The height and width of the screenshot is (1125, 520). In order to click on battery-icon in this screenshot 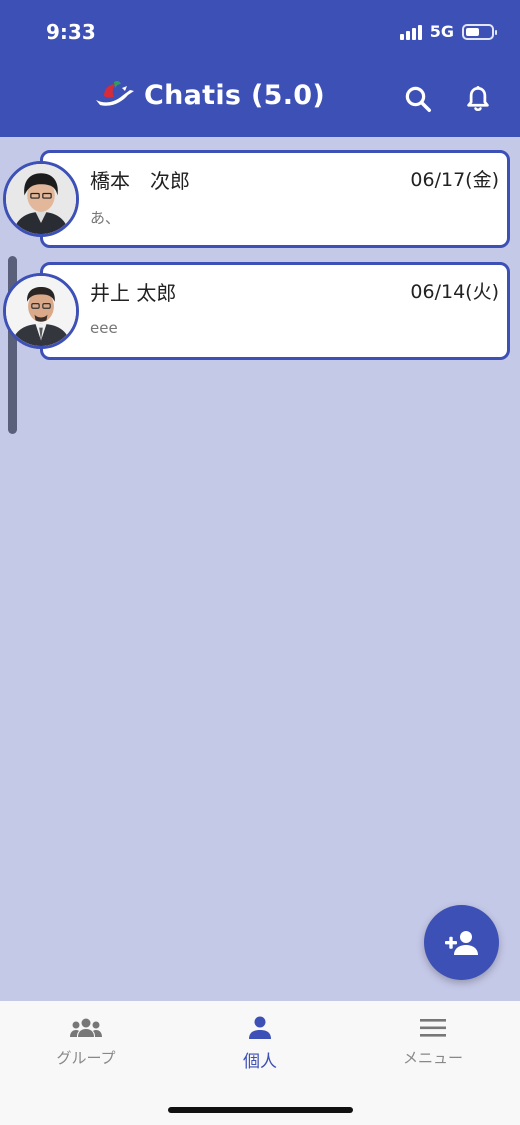, I will do `click(479, 31)`.